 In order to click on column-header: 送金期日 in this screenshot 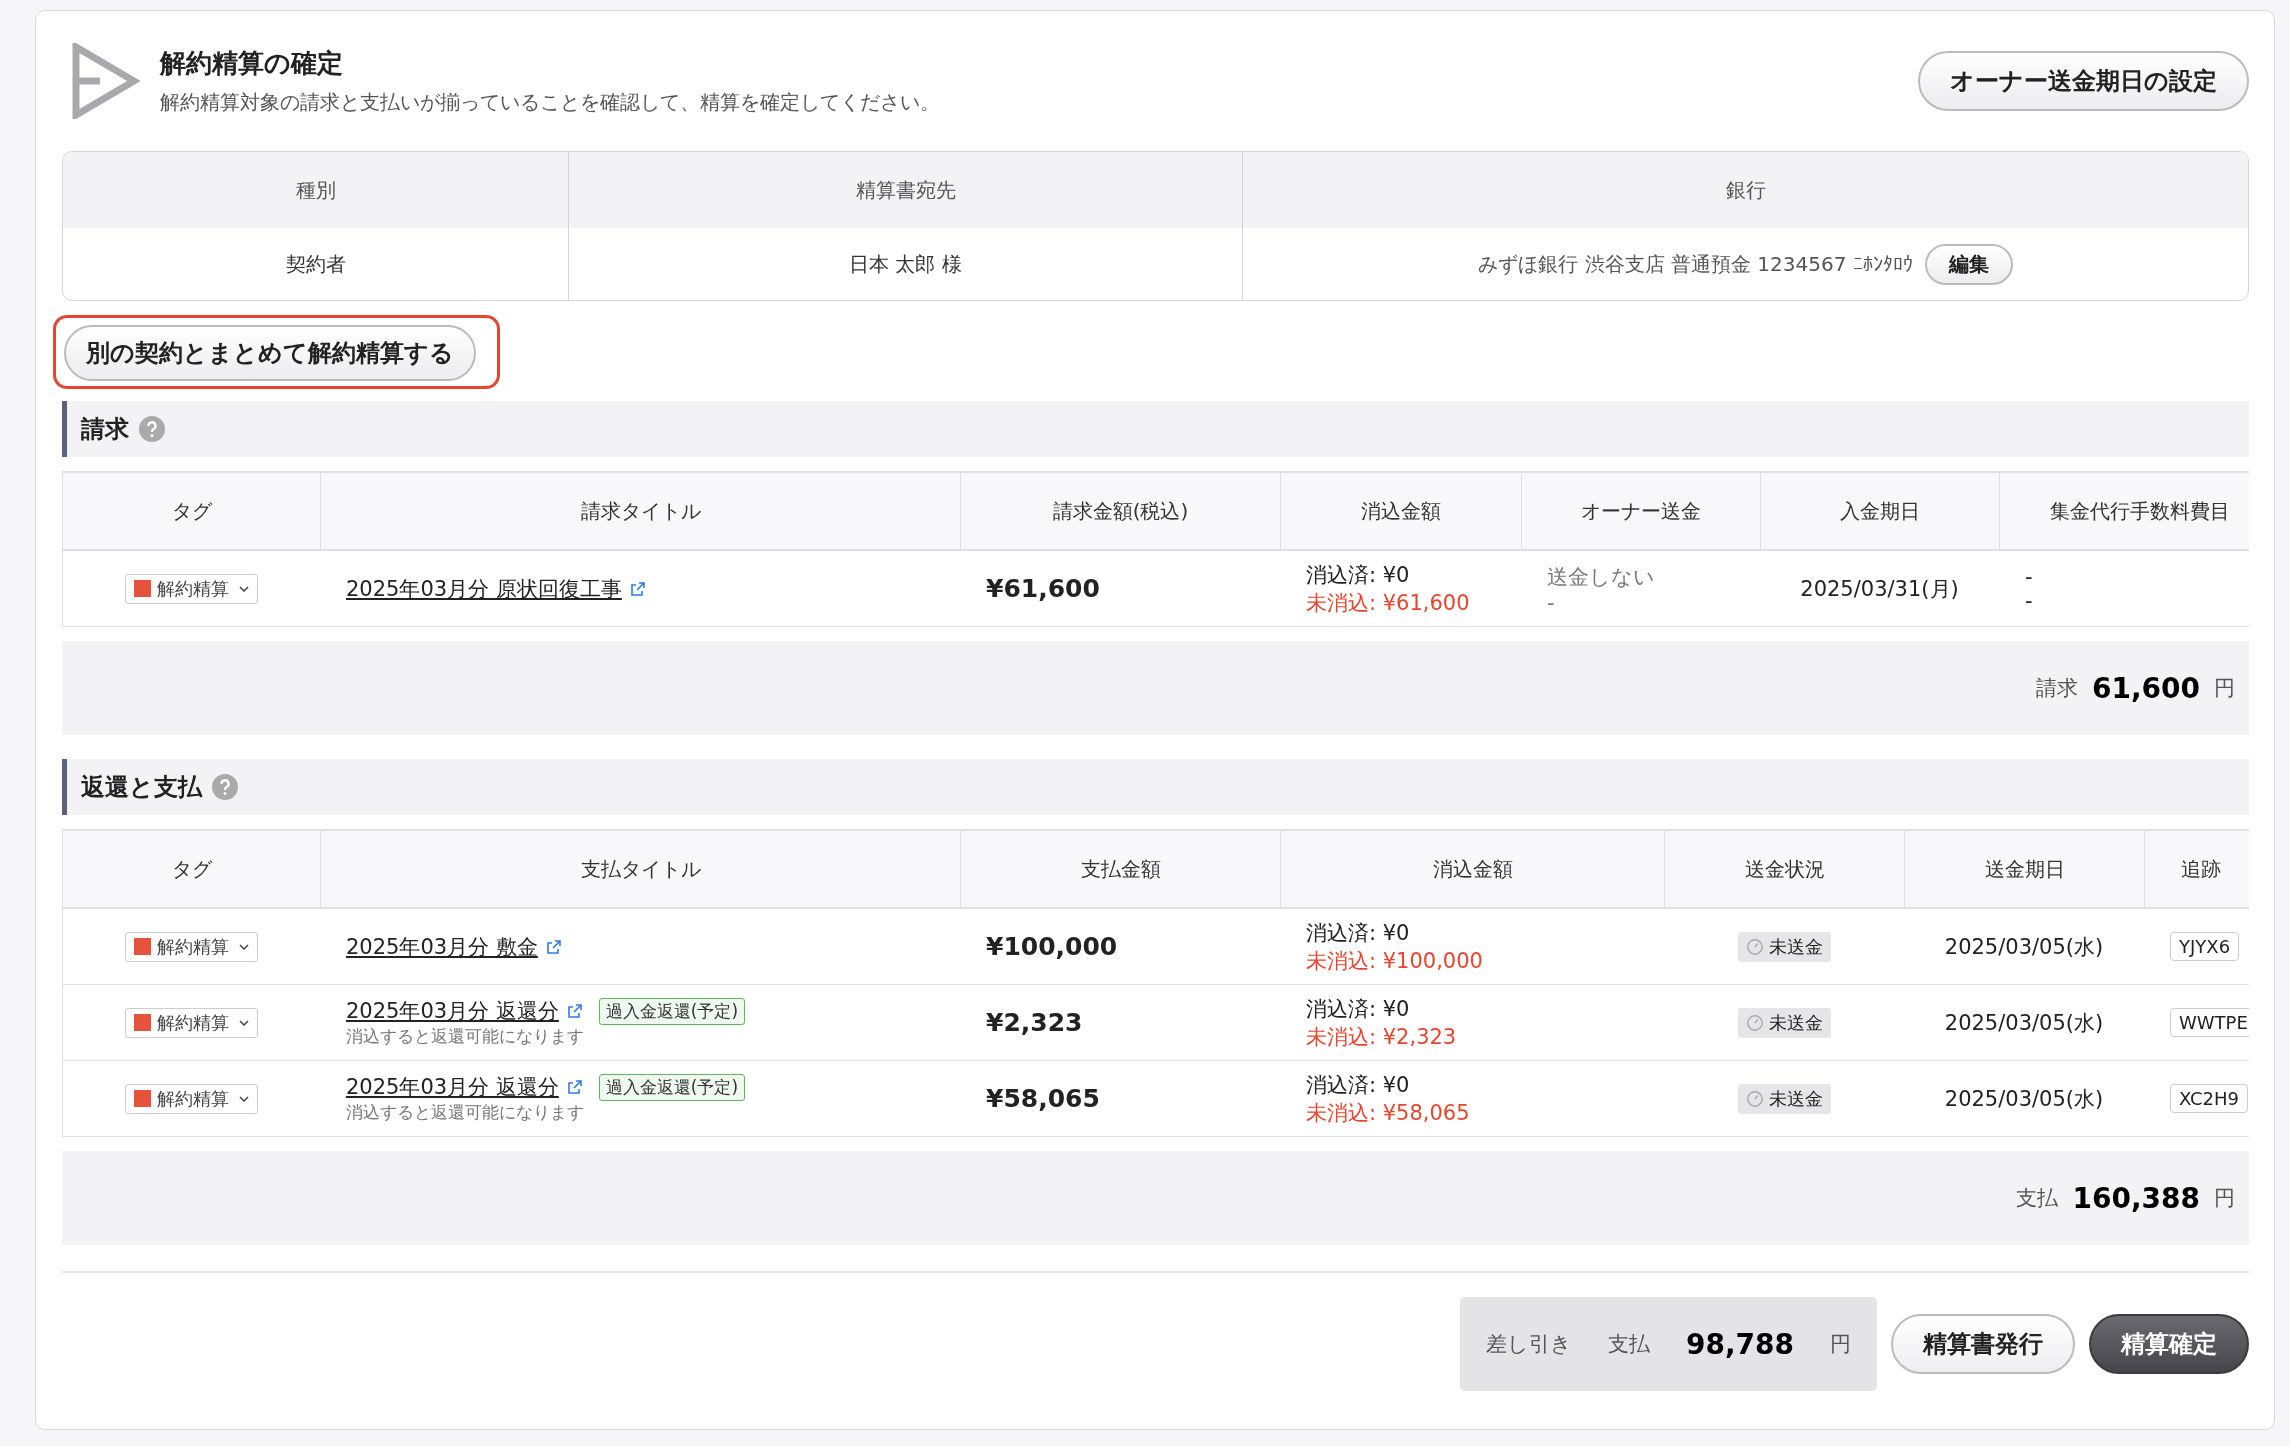, I will do `click(2024, 869)`.